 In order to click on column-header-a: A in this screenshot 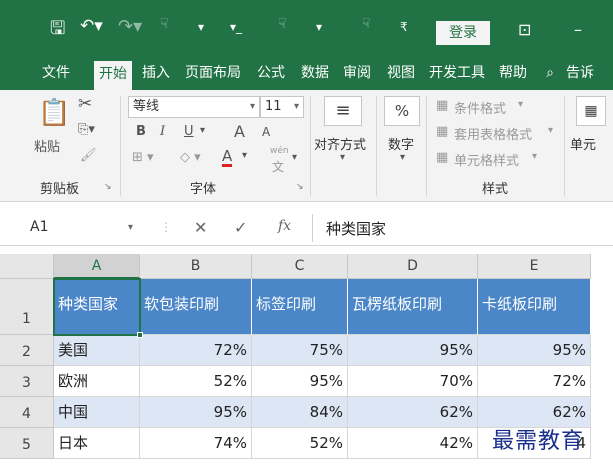, I will do `click(97, 266)`.